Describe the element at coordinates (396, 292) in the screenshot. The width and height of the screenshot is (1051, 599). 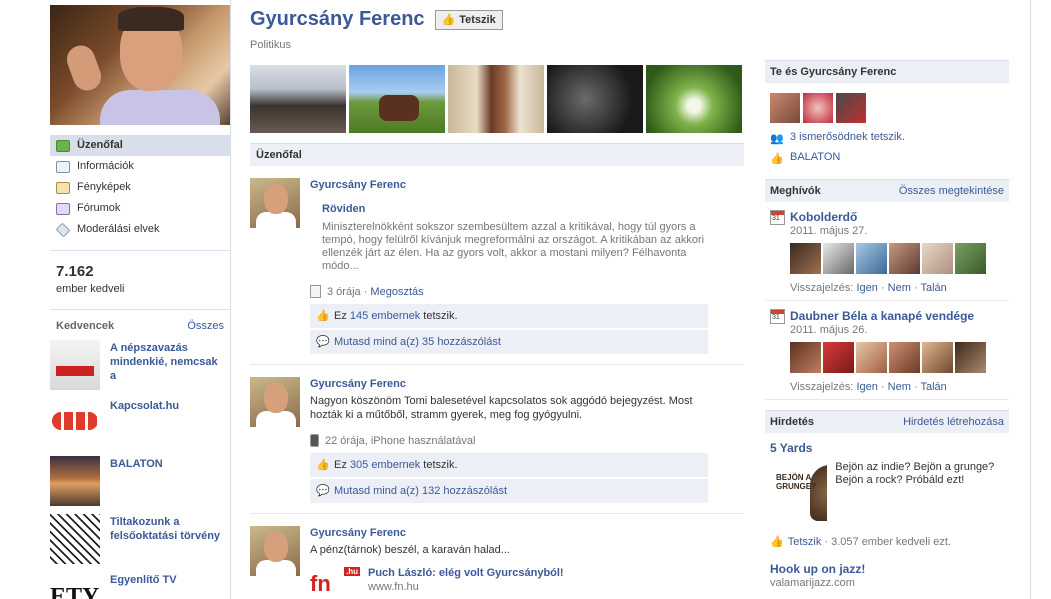
I see `share-link: Megosztás` at that location.